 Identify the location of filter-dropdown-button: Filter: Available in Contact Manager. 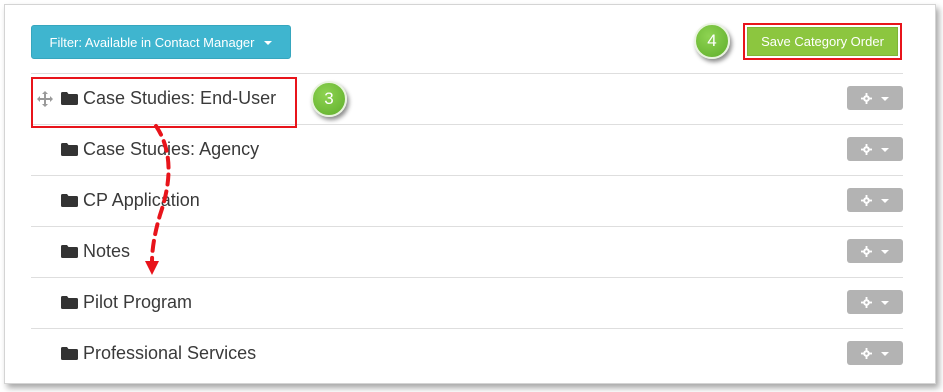
(161, 42).